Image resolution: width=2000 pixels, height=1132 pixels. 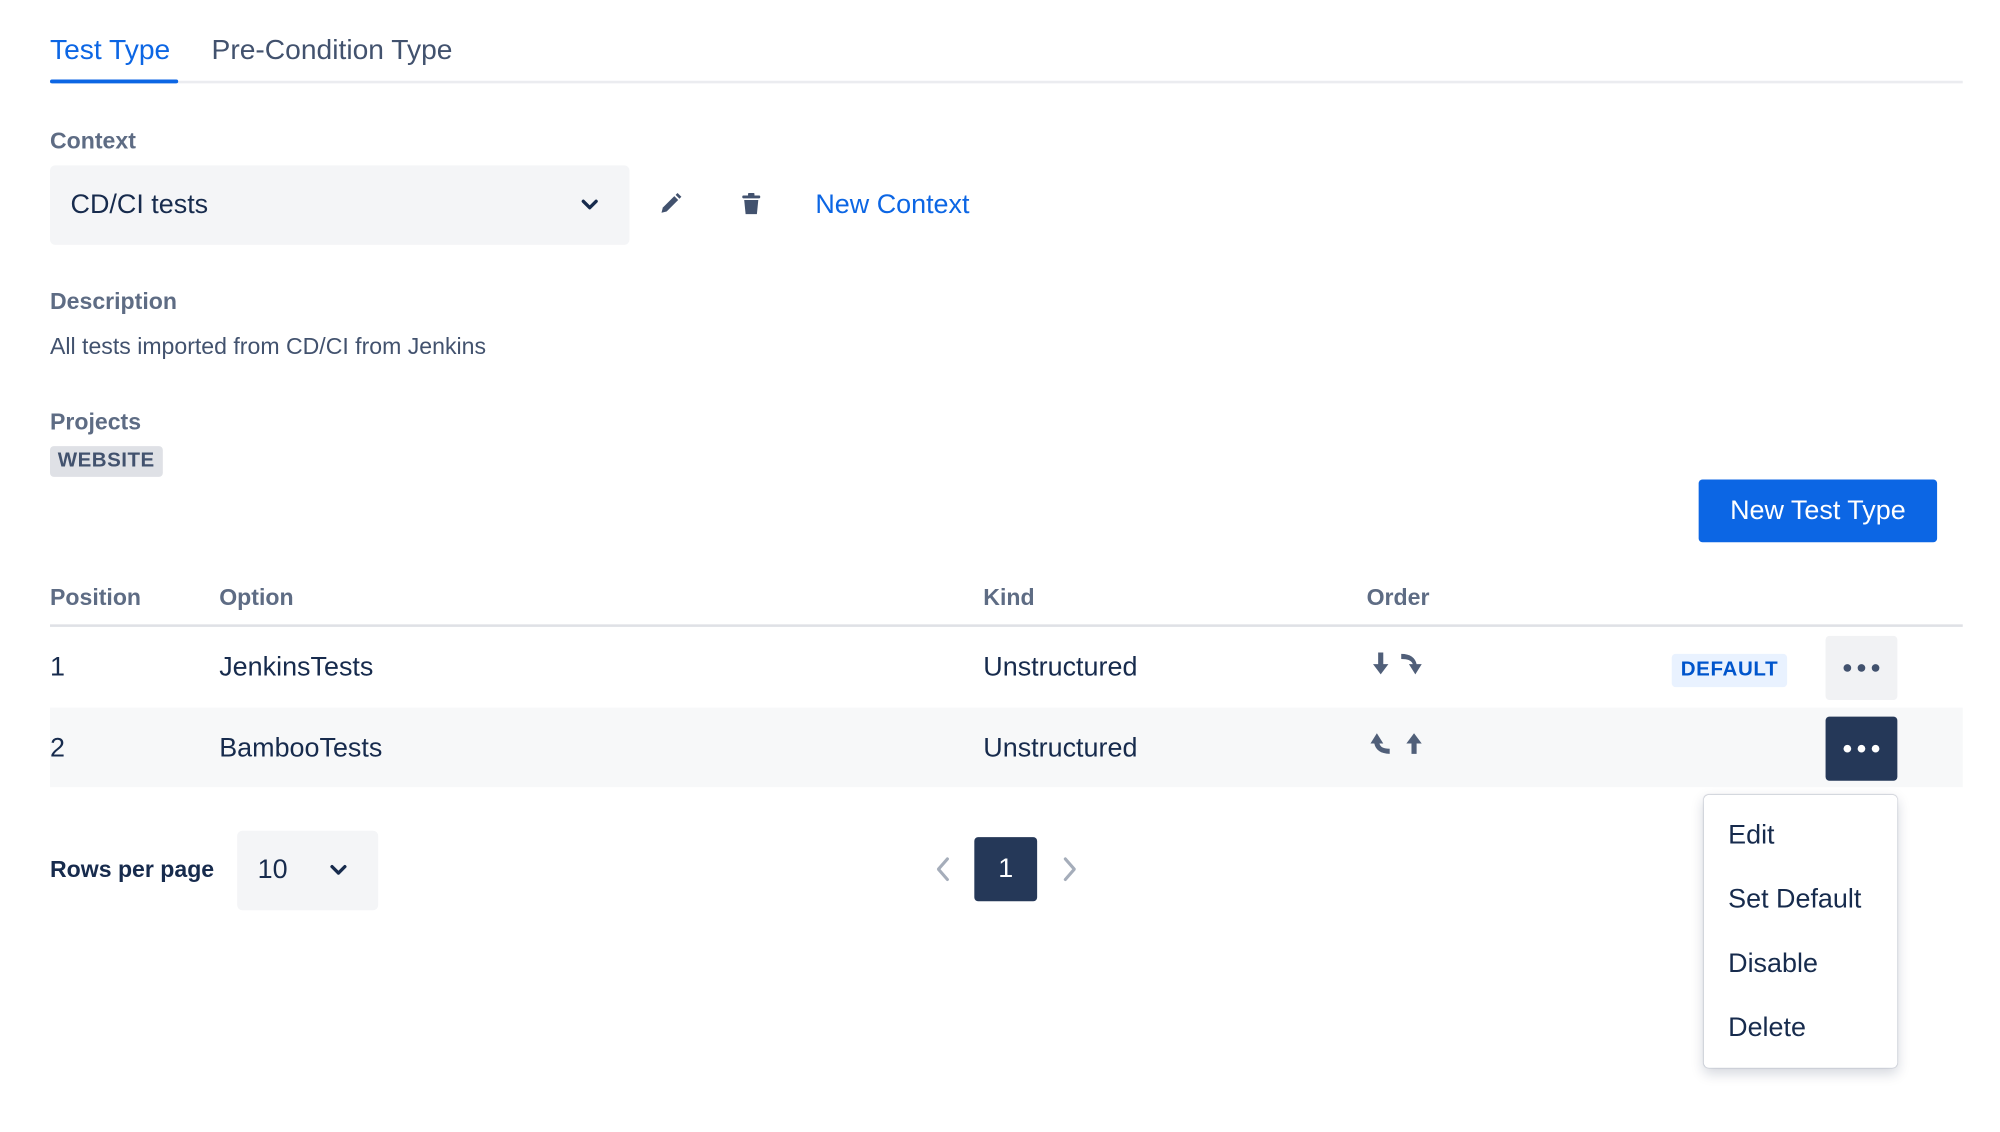 What do you see at coordinates (1773, 964) in the screenshot?
I see `menu-item-disable: Disable` at bounding box center [1773, 964].